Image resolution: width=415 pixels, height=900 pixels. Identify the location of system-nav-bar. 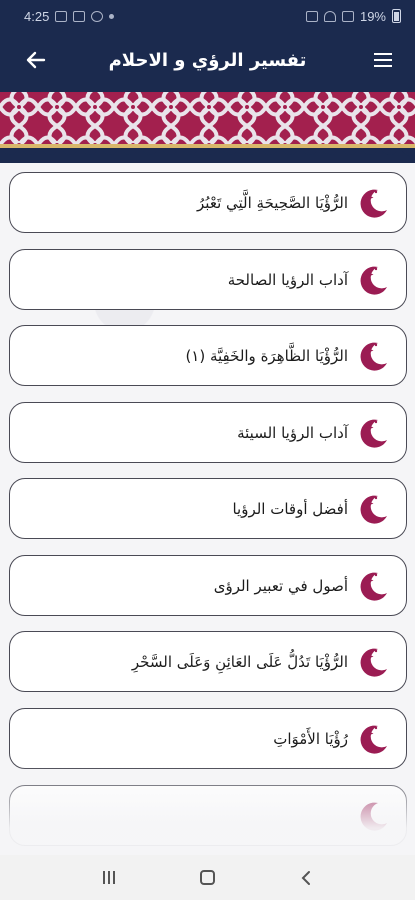
(207, 877).